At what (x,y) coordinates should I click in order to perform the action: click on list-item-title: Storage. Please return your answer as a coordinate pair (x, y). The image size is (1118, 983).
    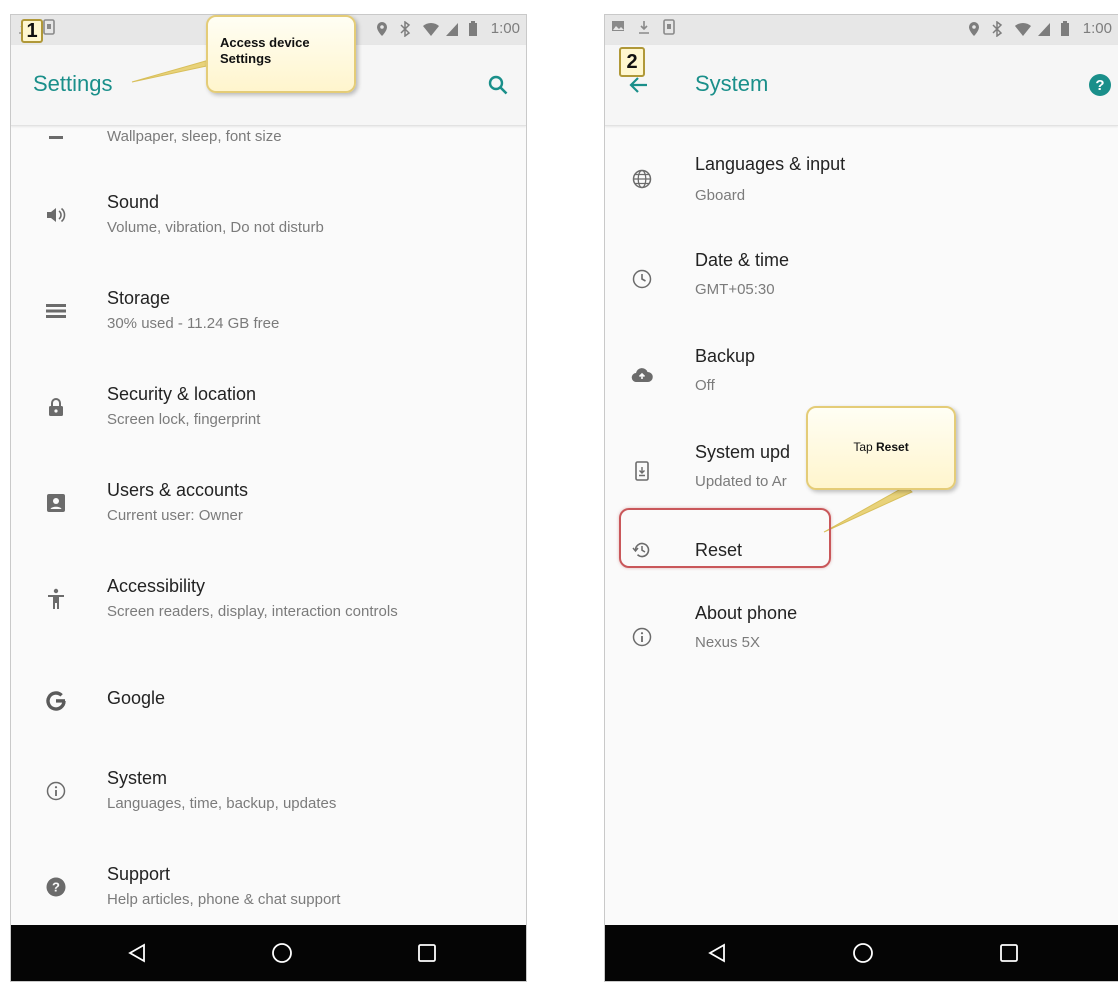
    Looking at the image, I should click on (139, 298).